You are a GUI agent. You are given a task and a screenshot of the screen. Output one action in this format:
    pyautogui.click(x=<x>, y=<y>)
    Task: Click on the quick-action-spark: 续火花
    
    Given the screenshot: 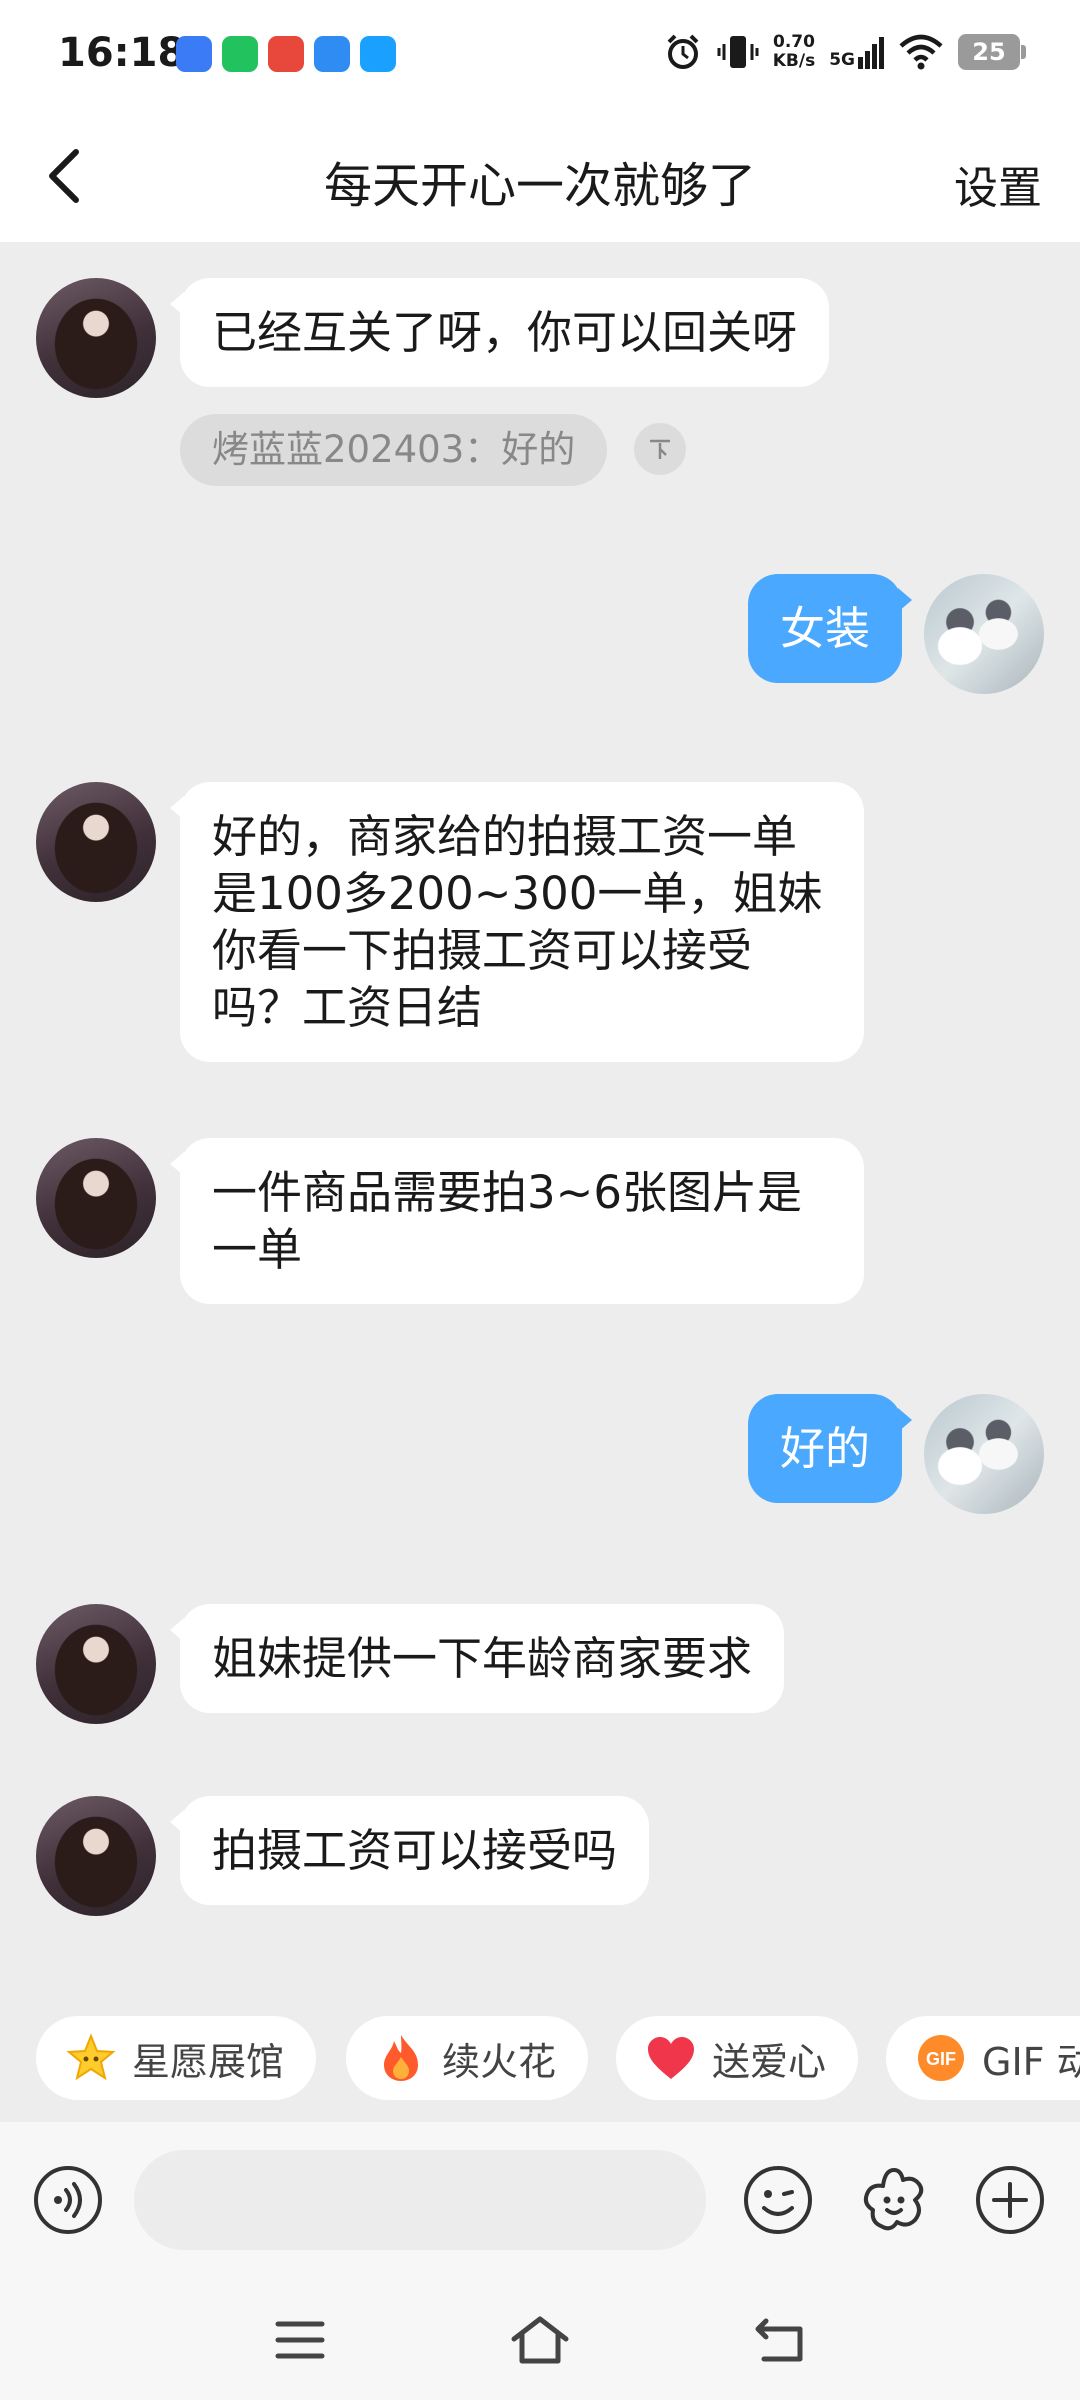 What is the action you would take?
    pyautogui.click(x=467, y=2058)
    